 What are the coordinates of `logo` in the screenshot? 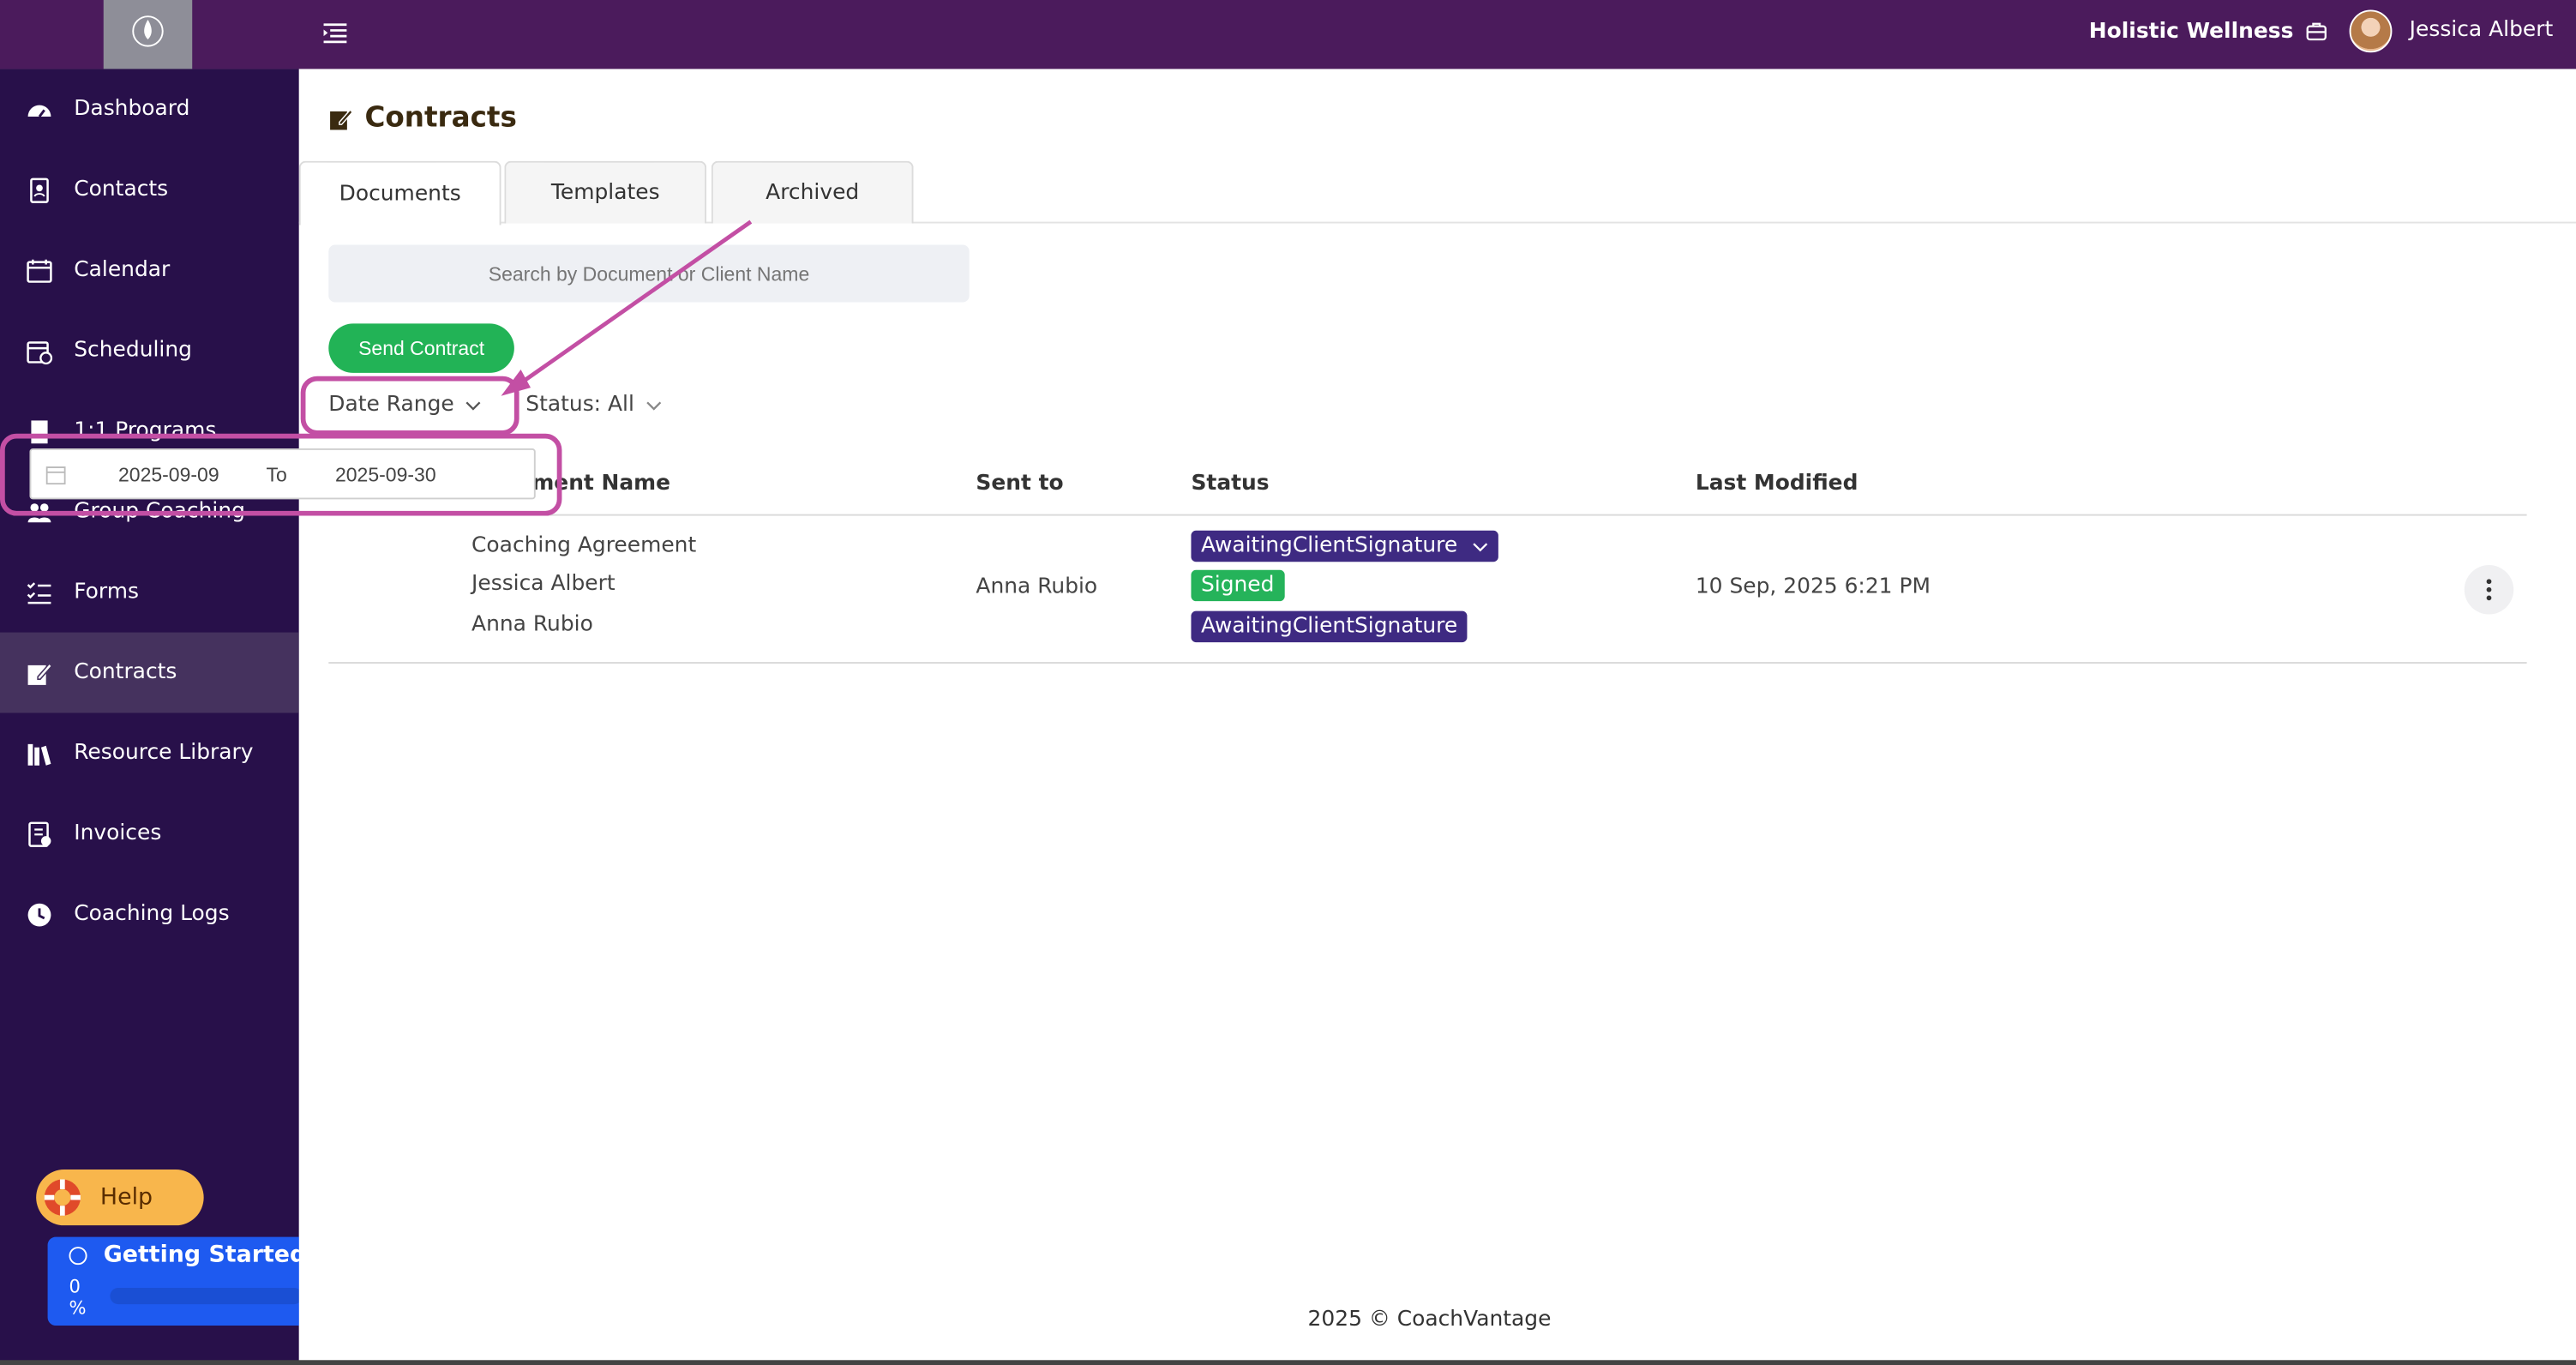 It's located at (148, 34).